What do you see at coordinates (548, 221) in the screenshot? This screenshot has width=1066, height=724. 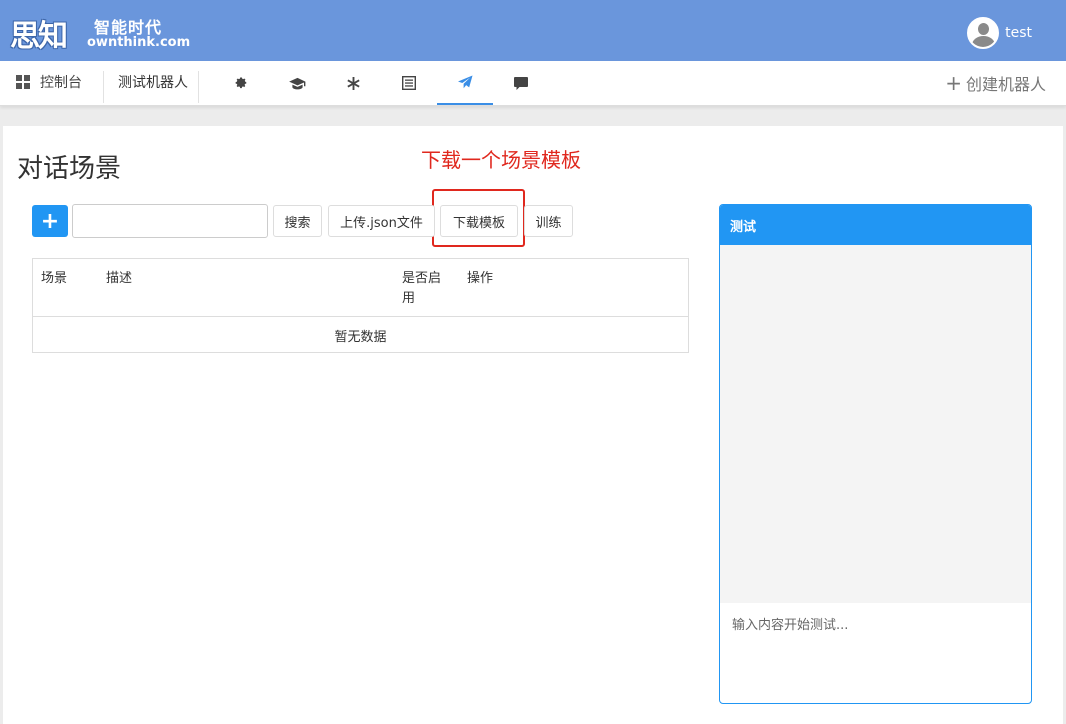 I see `train-button: 训练` at bounding box center [548, 221].